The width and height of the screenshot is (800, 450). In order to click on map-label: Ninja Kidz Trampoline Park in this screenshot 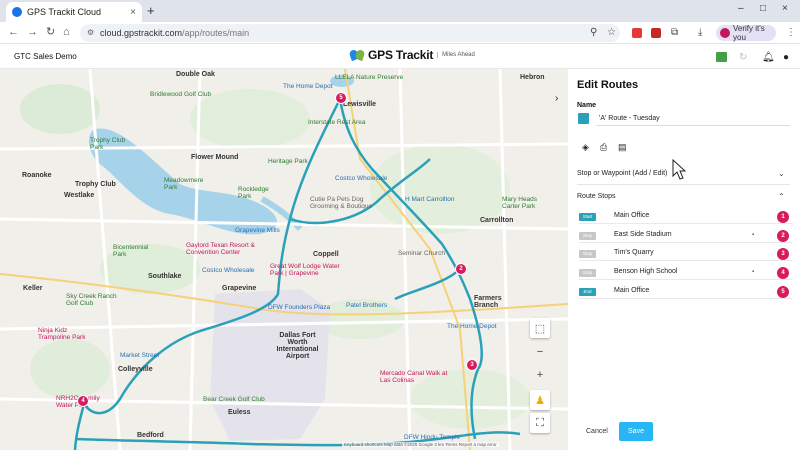, I will do `click(62, 334)`.